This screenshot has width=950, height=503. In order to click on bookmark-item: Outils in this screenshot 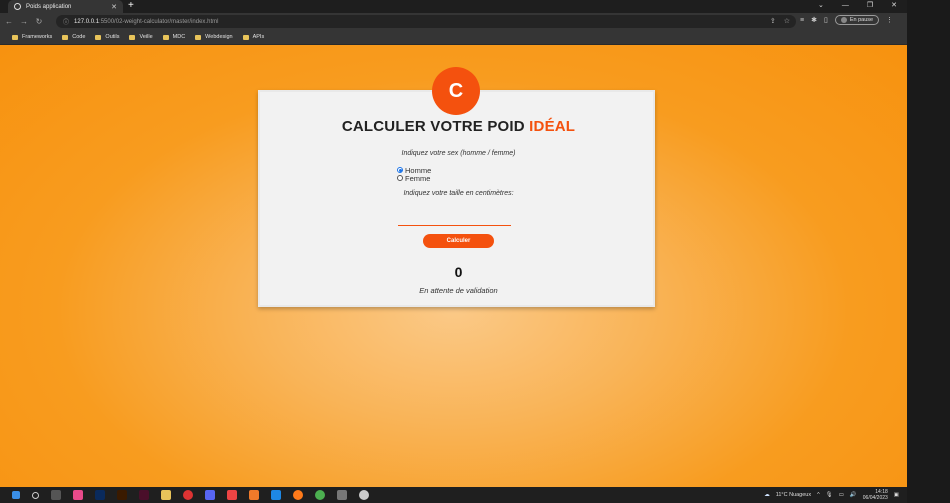, I will do `click(107, 37)`.